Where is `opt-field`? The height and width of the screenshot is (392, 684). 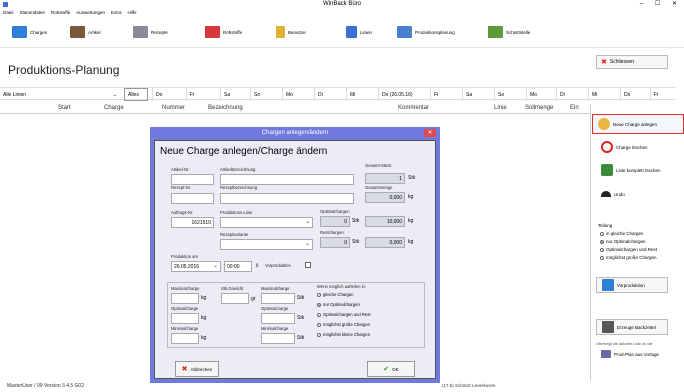
opt-field is located at coordinates (185, 318).